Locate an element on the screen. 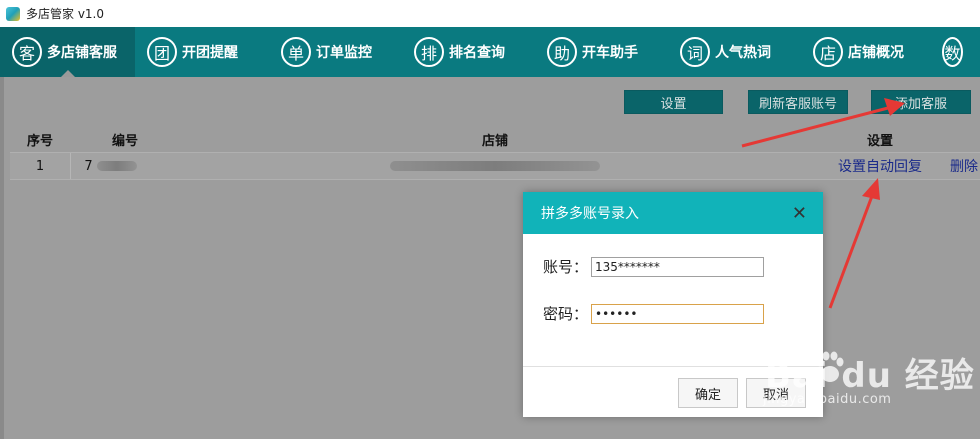 The image size is (980, 439). watermark-url: jingyan.baidu.com is located at coordinates (827, 399).